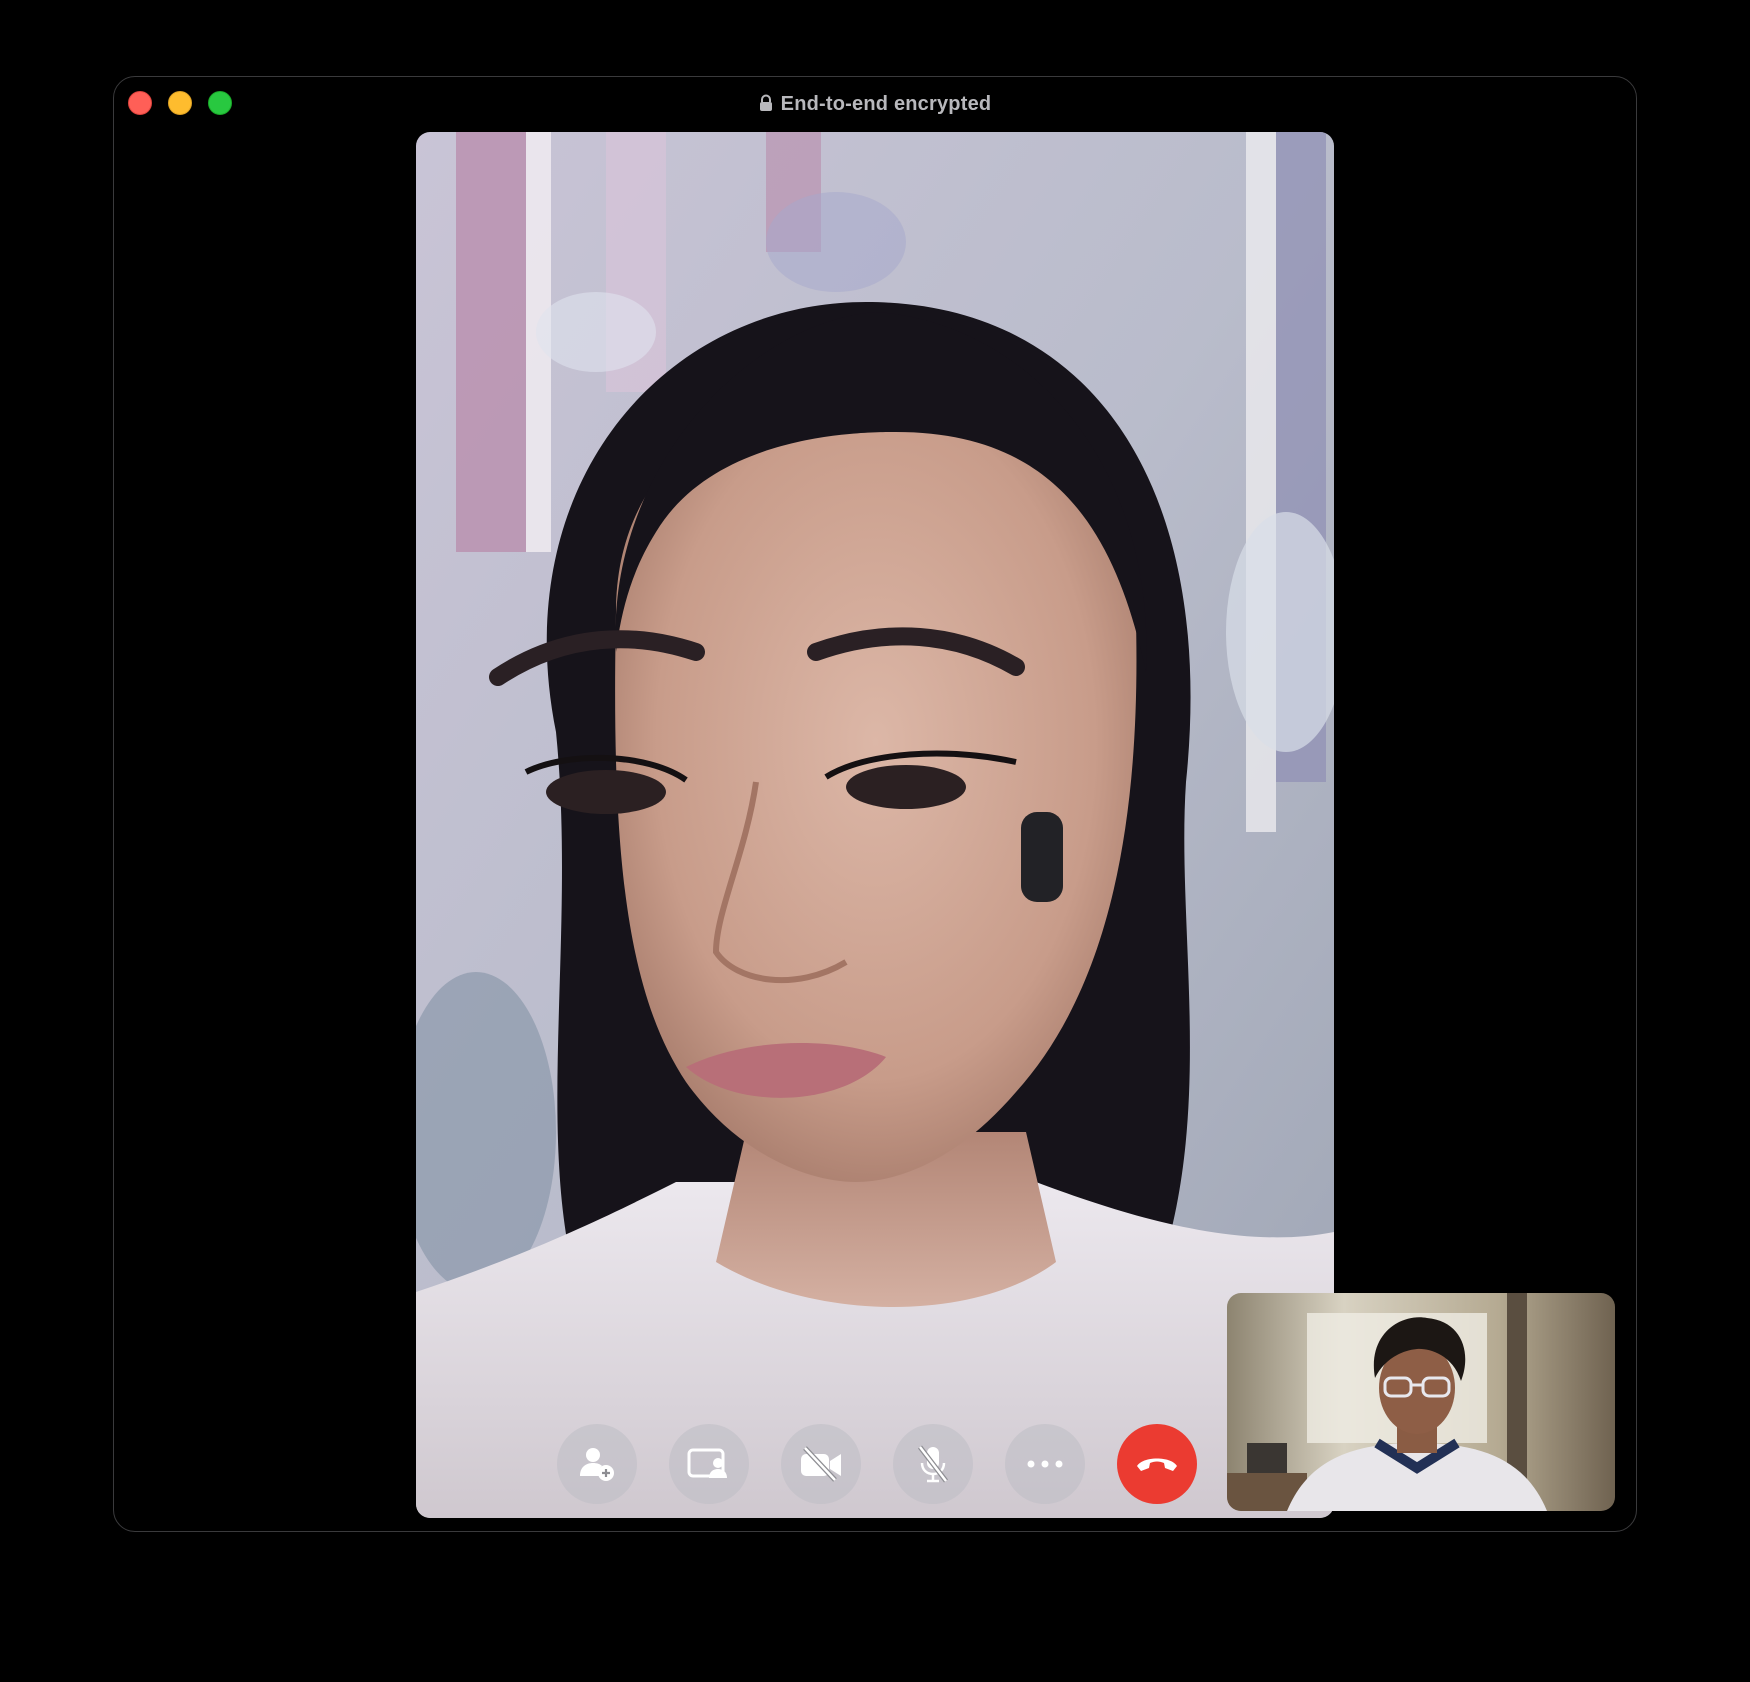  I want to click on share-screen-button, so click(709, 1464).